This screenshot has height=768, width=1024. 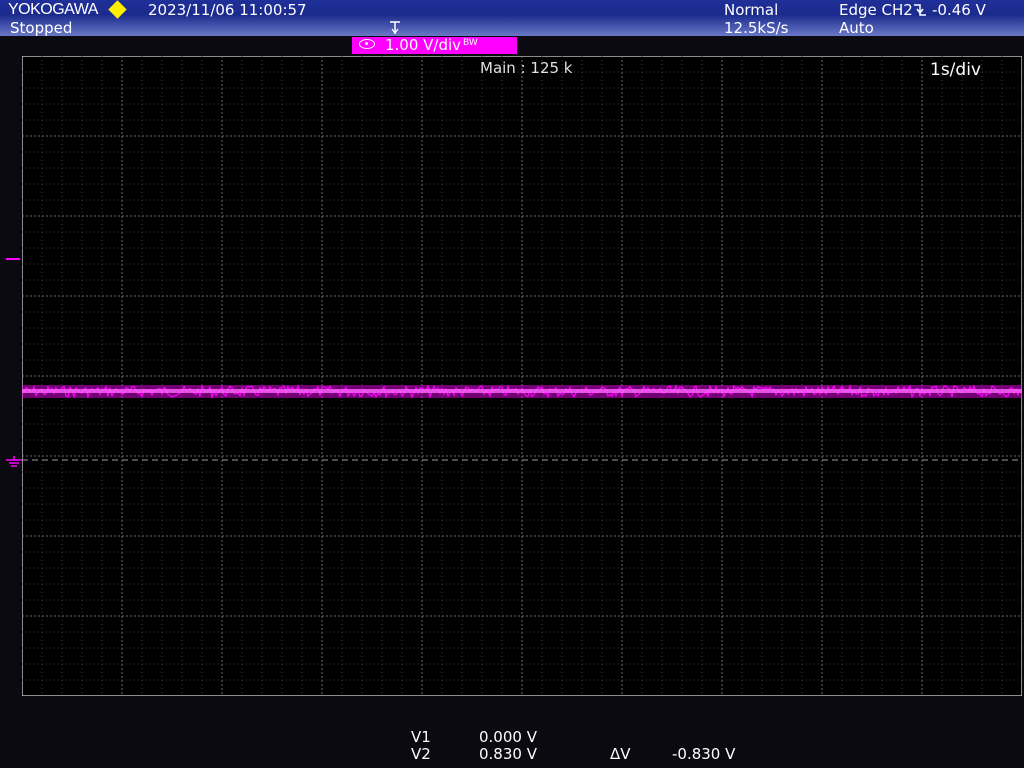 What do you see at coordinates (508, 737) in the screenshot?
I see `cursor-v1-value: 0.000 V` at bounding box center [508, 737].